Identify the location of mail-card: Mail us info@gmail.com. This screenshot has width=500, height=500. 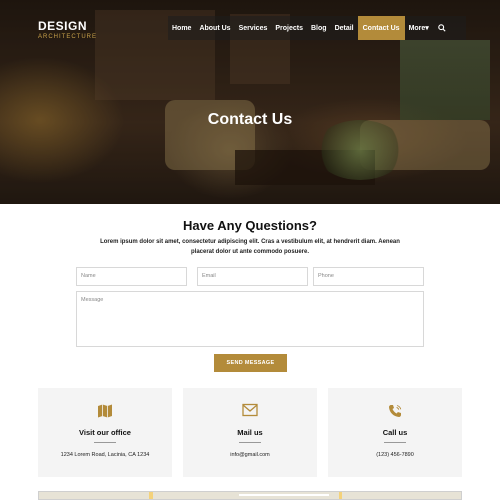
(250, 432).